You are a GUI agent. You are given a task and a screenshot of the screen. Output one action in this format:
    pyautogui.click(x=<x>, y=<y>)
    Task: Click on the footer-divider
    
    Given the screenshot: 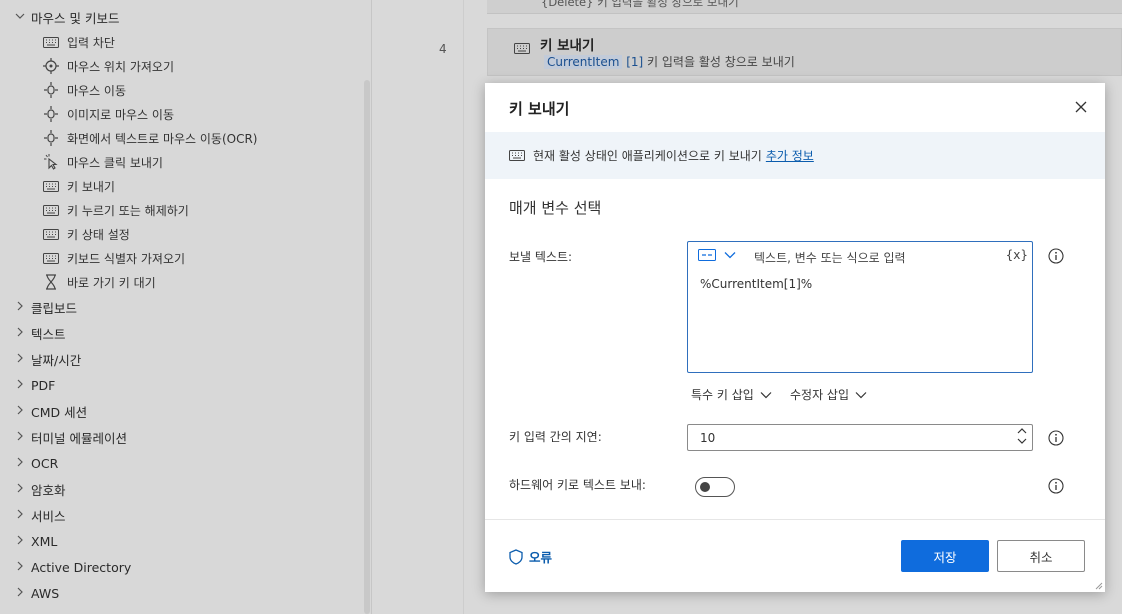 What is the action you would take?
    pyautogui.click(x=795, y=519)
    